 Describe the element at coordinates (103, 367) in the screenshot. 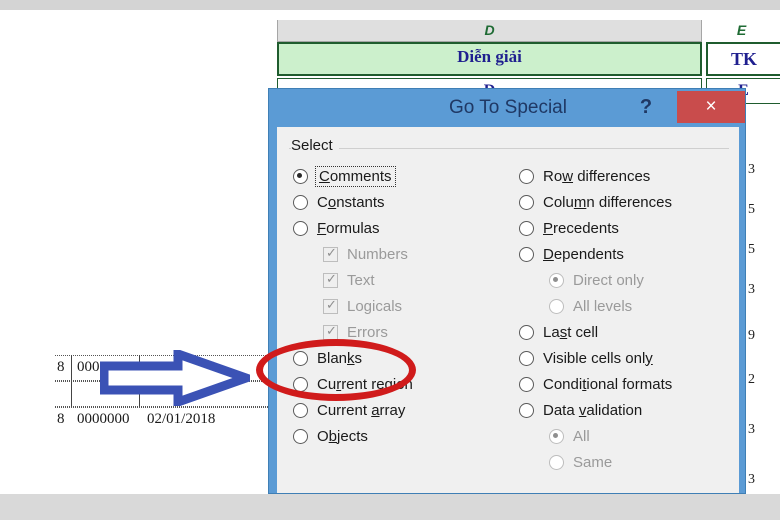

I see `row-doc-number: 0000268` at that location.